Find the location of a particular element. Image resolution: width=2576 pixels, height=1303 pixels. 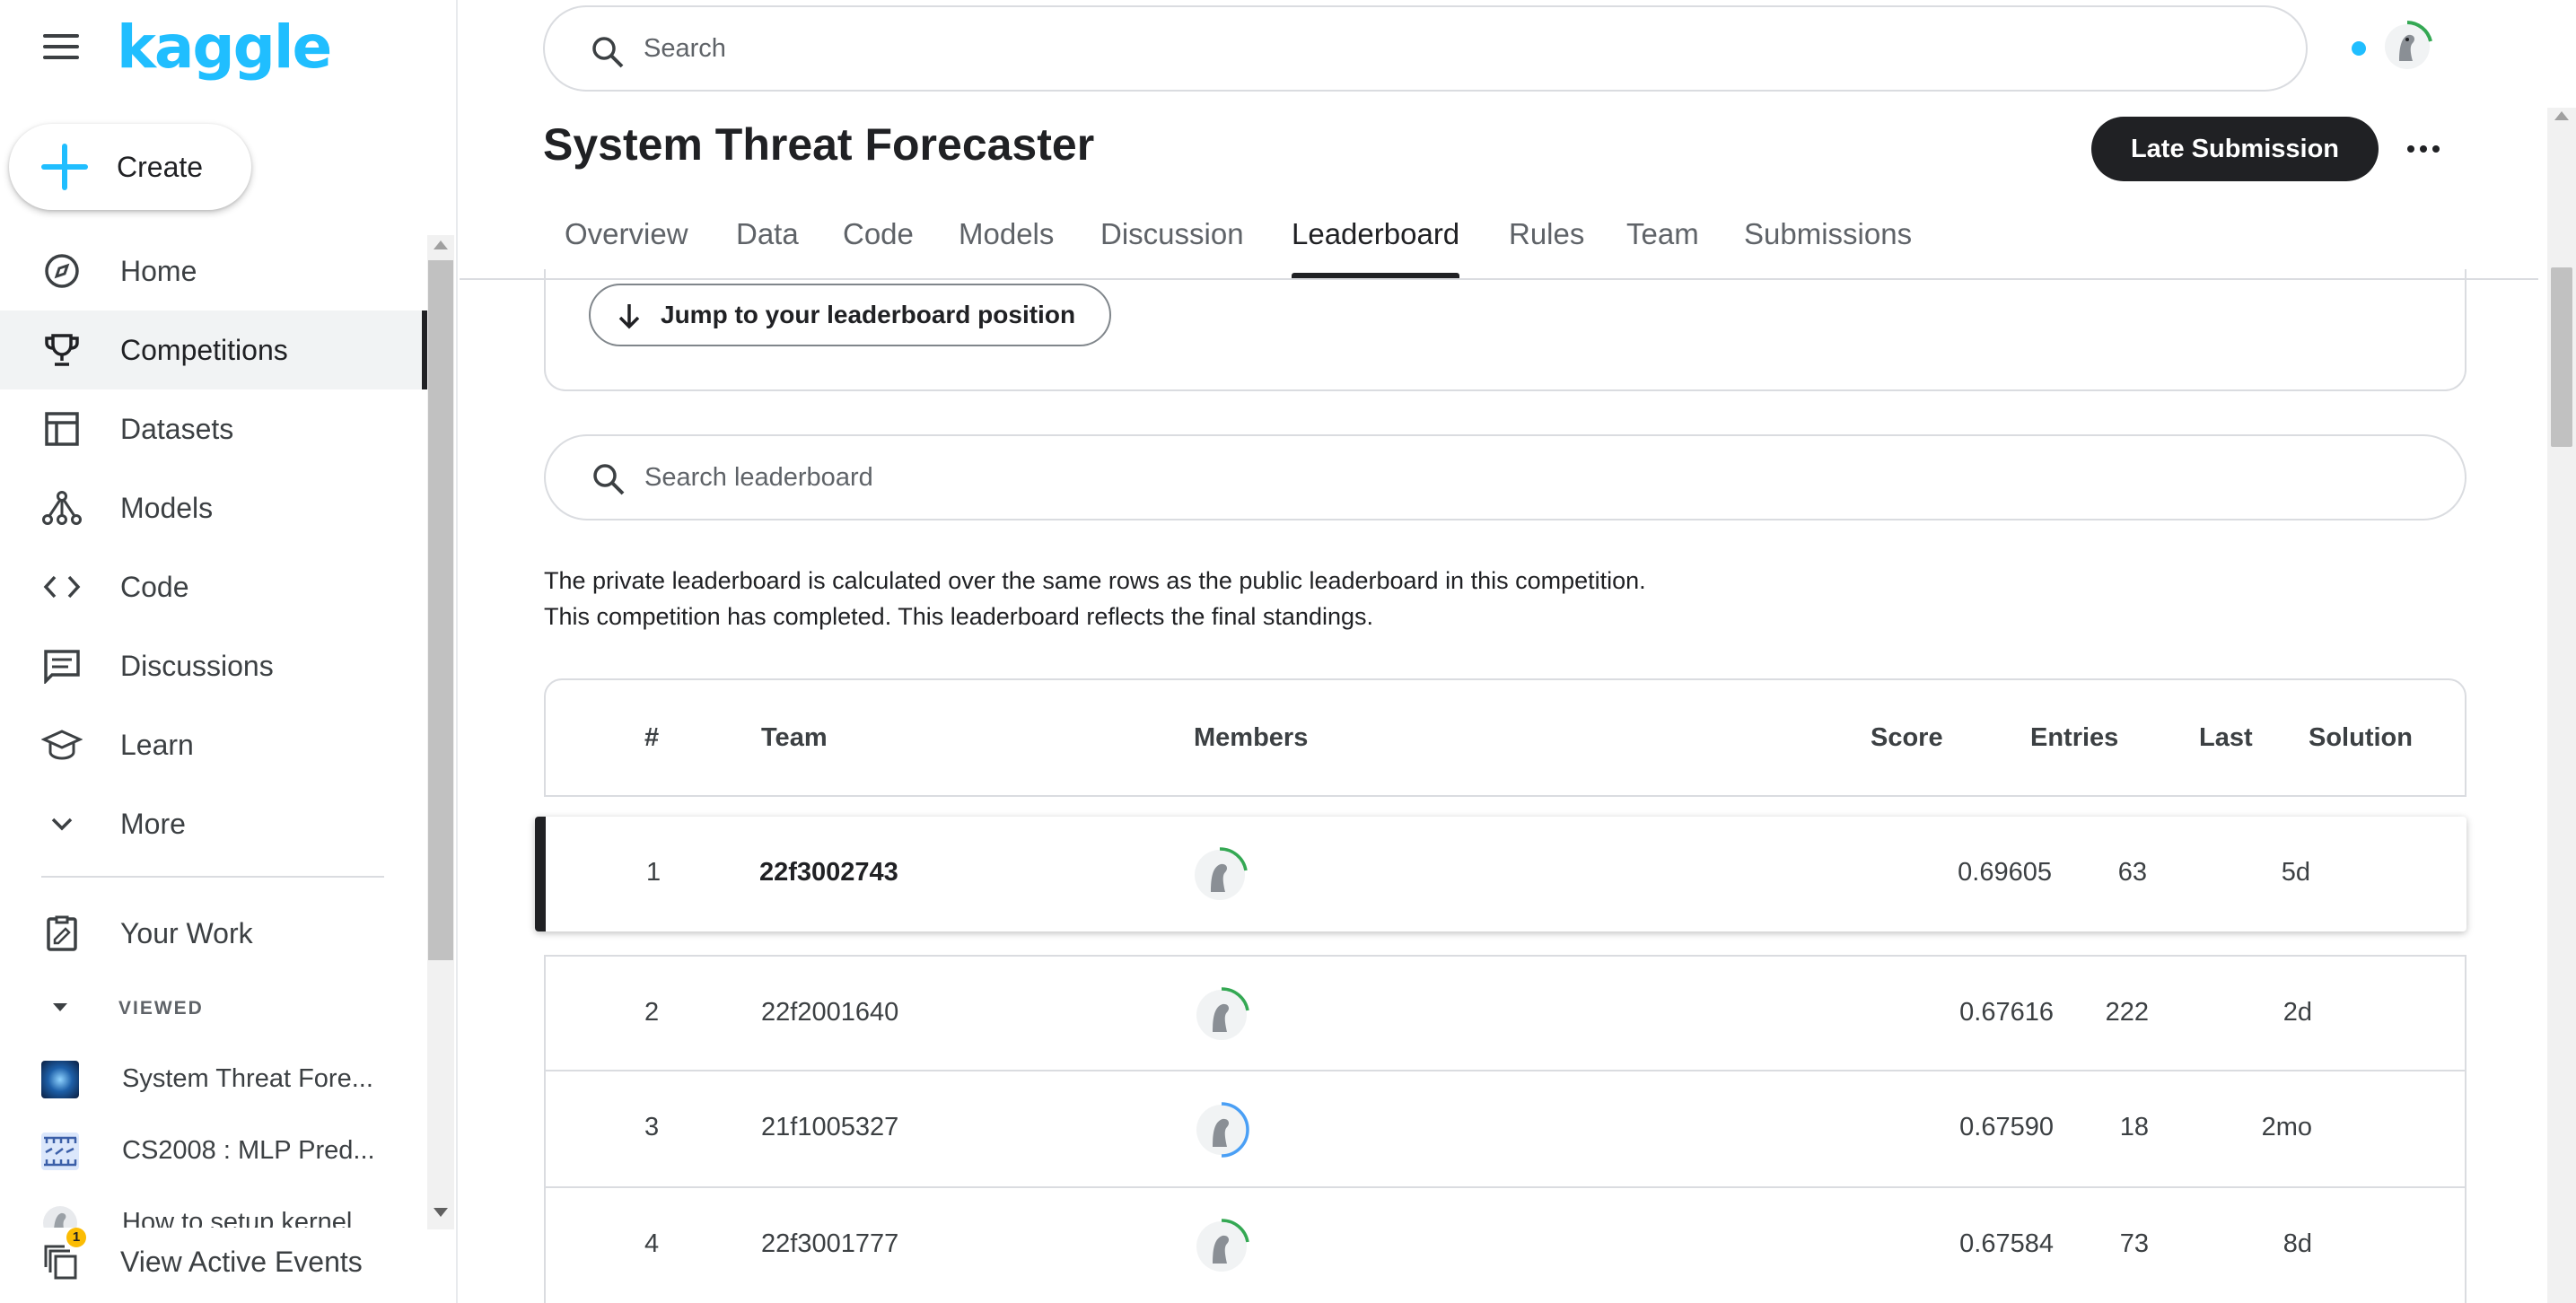

row-score: 0.69605 is located at coordinates (2005, 872).